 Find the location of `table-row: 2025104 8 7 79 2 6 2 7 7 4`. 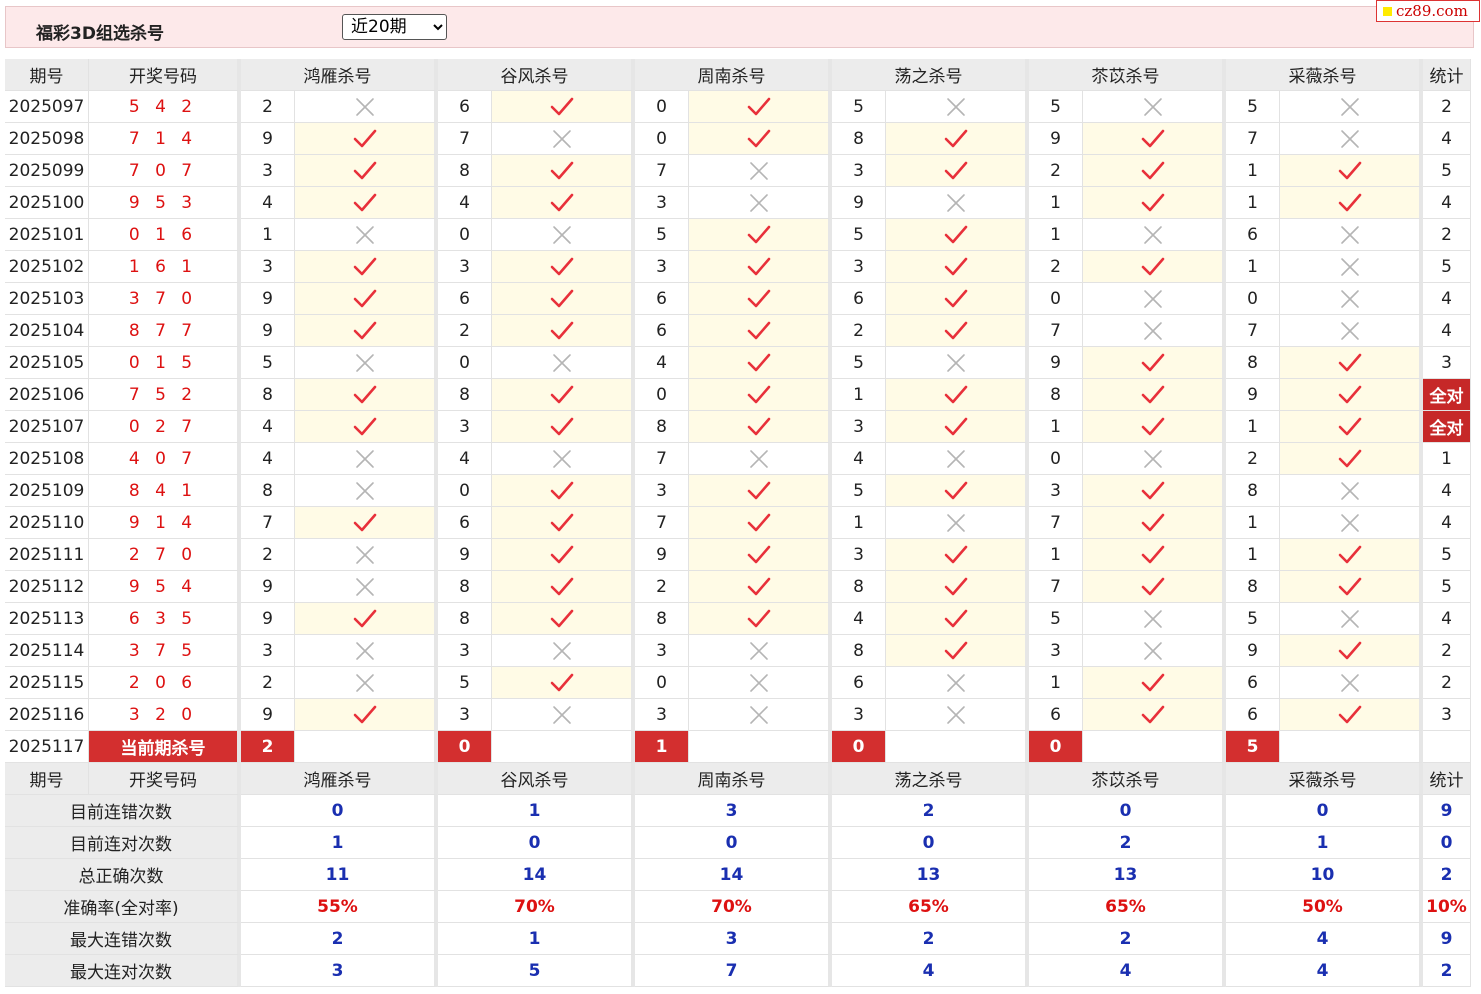

table-row: 2025104 8 7 79 2 6 2 7 7 4 is located at coordinates (738, 331).